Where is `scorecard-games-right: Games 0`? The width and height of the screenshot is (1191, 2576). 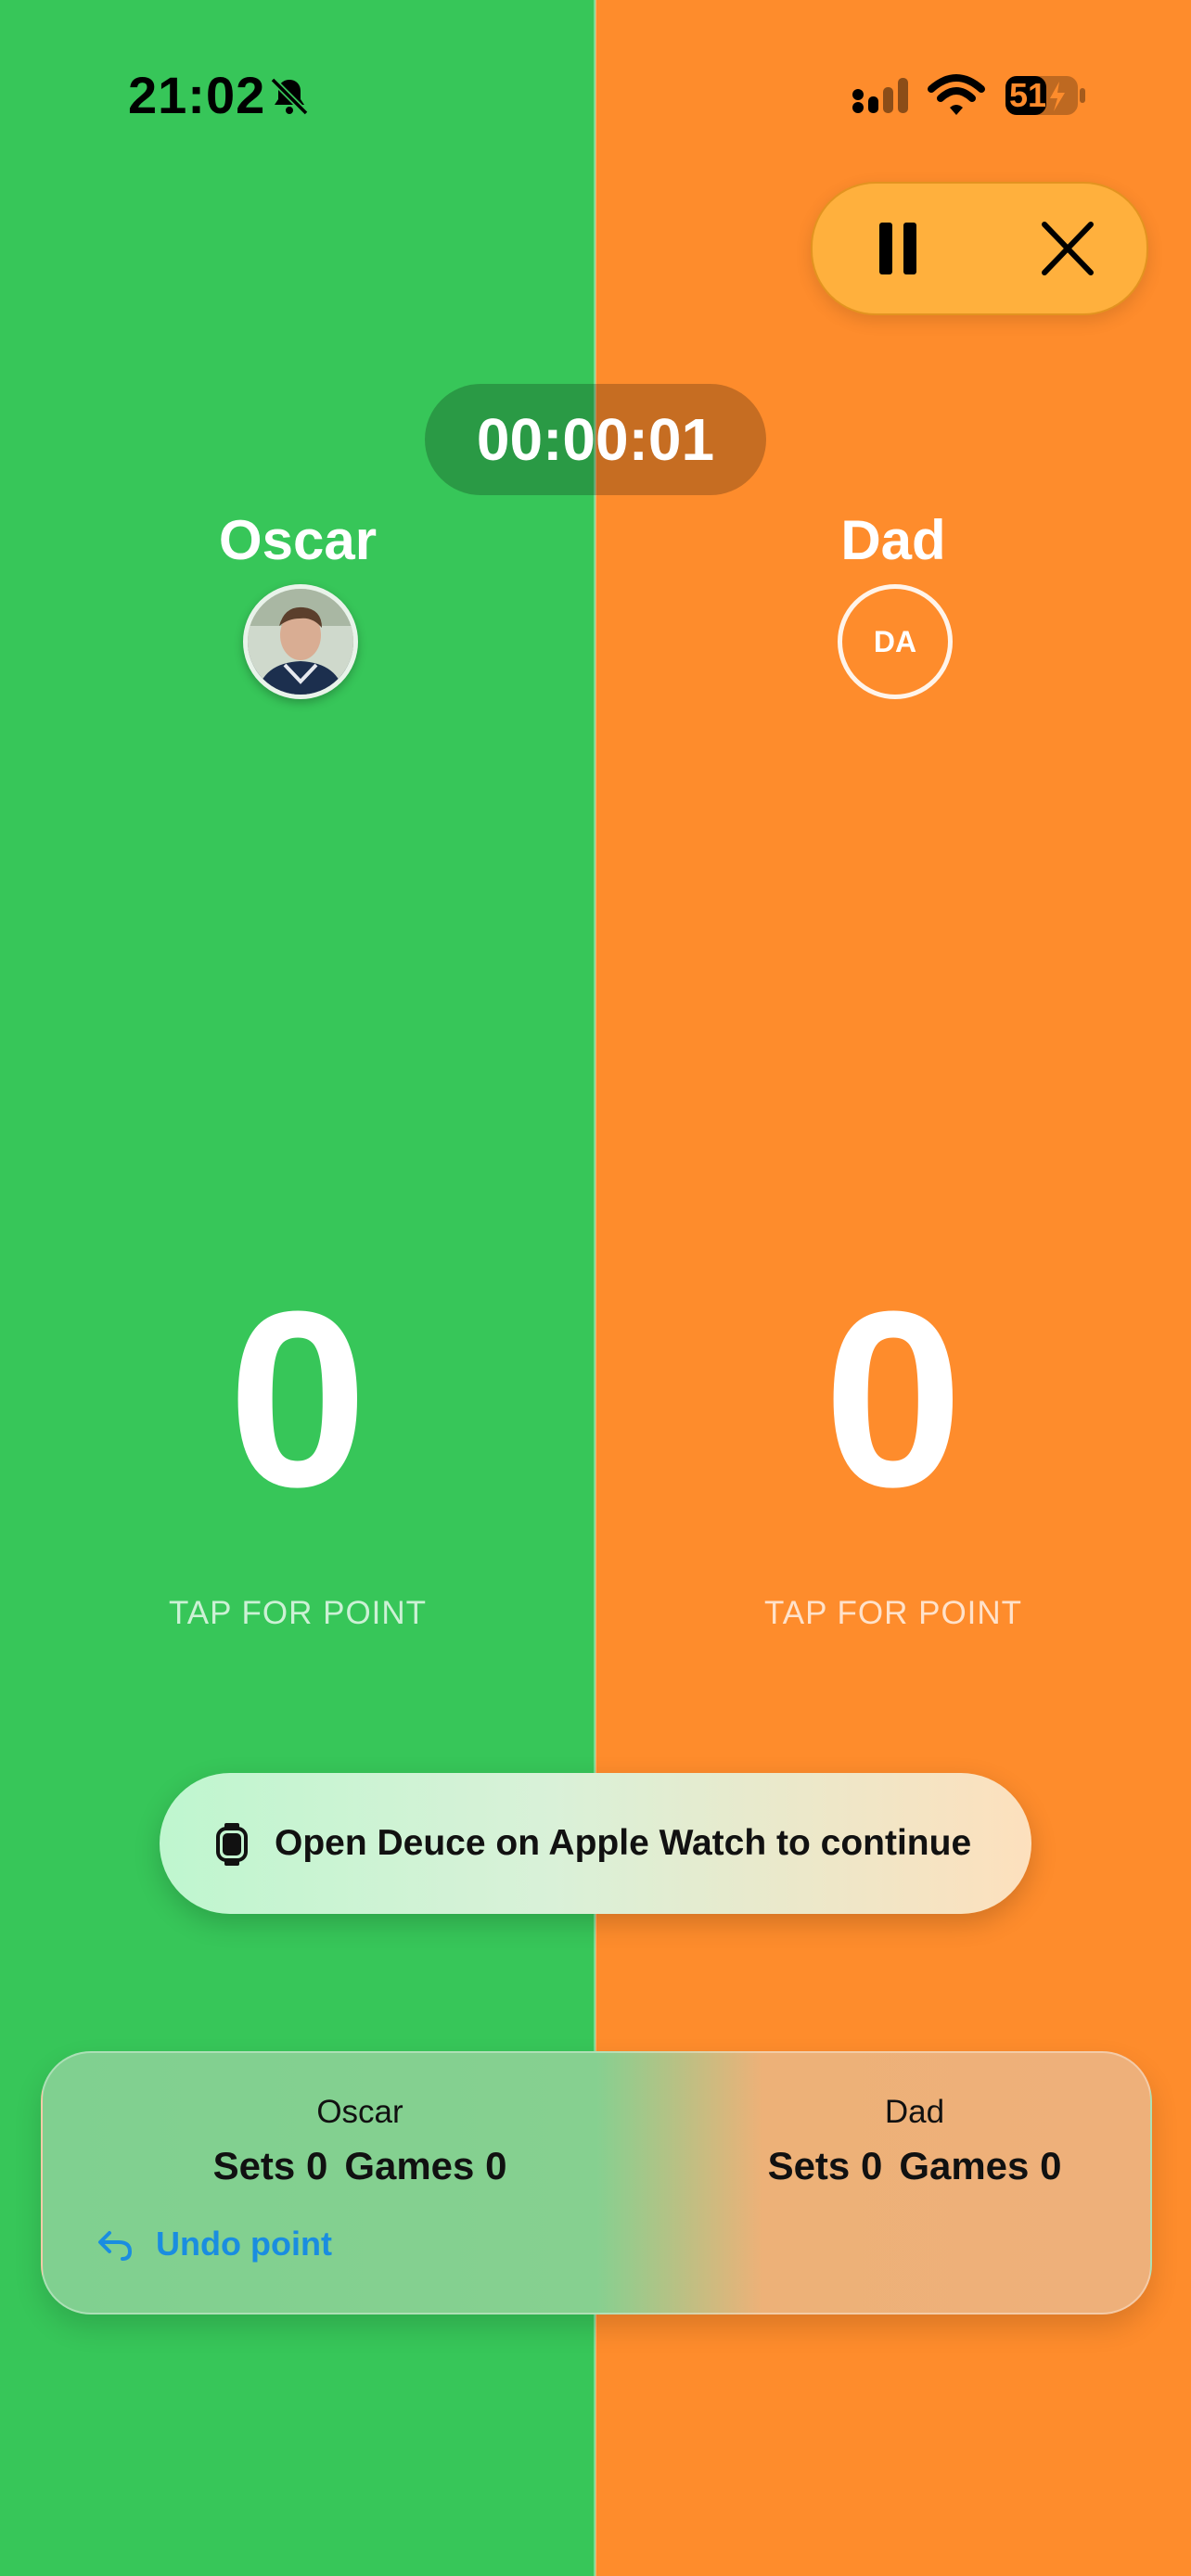 scorecard-games-right: Games 0 is located at coordinates (981, 2165).